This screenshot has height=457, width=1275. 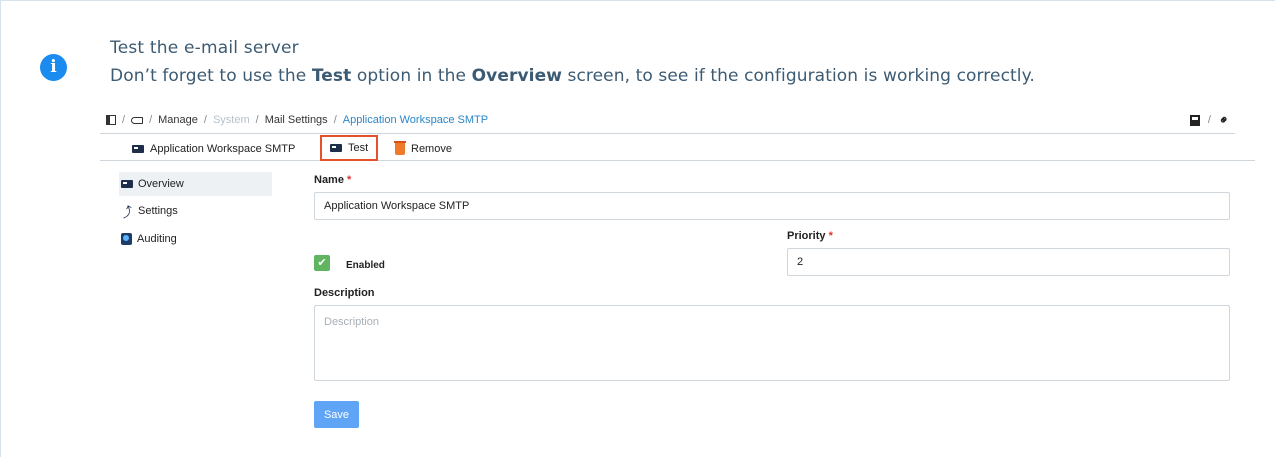 I want to click on link-icon: ⚭, so click(x=1223, y=119).